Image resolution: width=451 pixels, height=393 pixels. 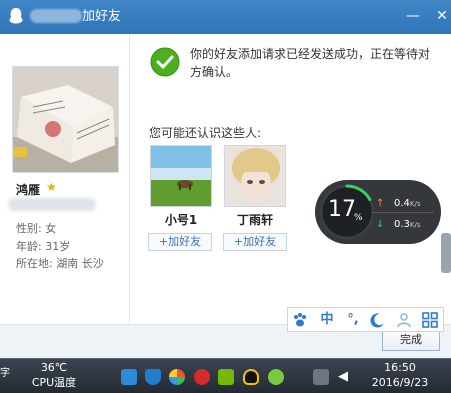 I want to click on age-text: 年龄: 31岁, so click(x=43, y=246).